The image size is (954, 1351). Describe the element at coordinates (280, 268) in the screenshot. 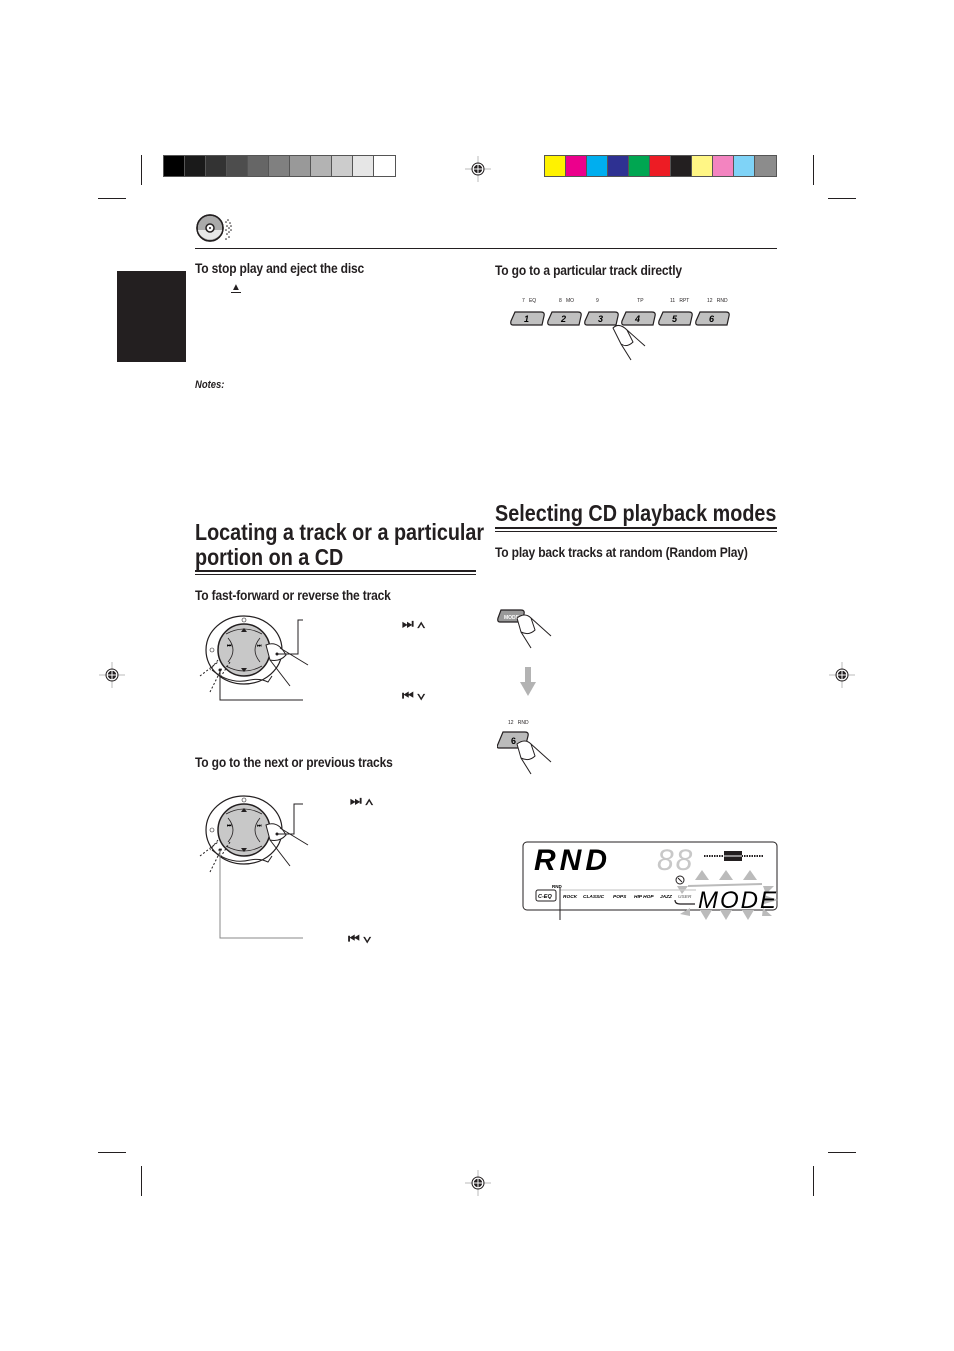

I see `stop-eject-heading: To stop play and eject the disc` at that location.